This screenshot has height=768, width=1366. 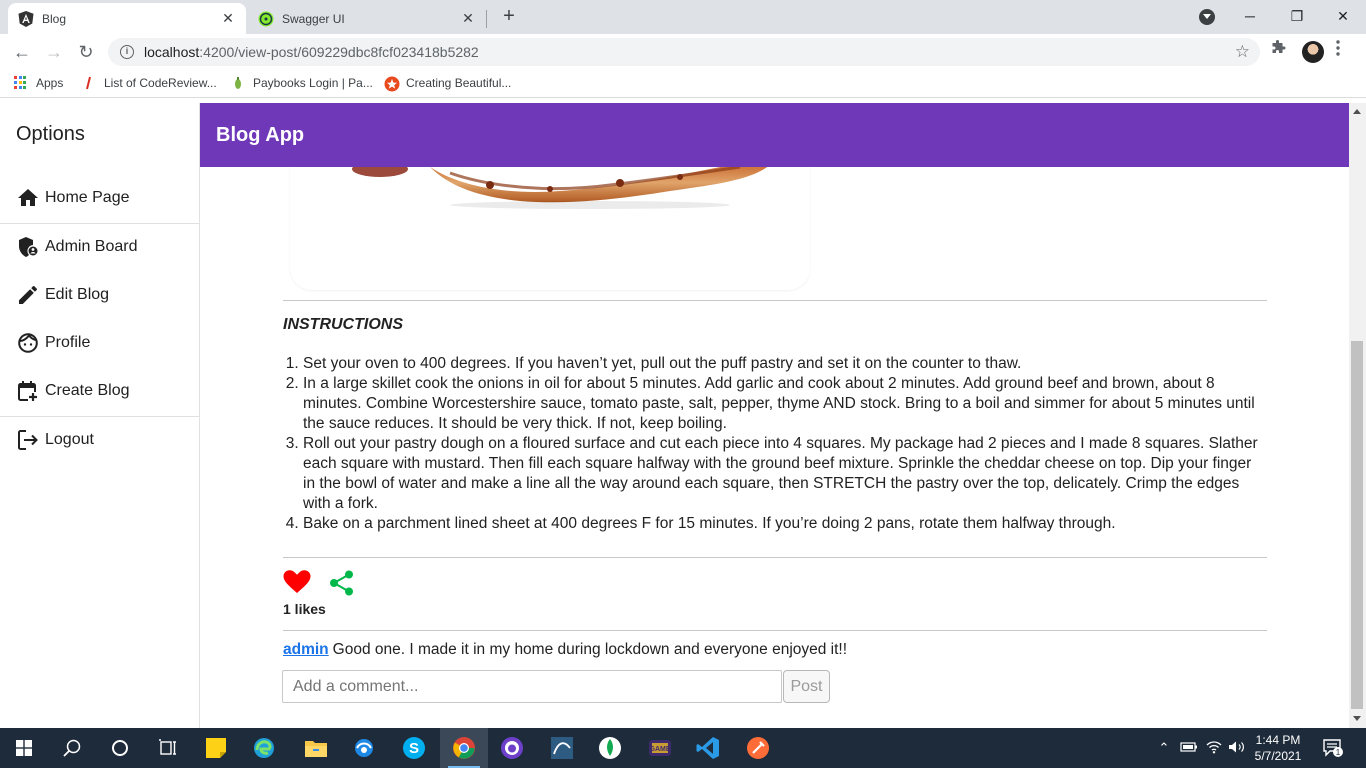 What do you see at coordinates (69, 439) in the screenshot?
I see `sidebar-item-label: Logout` at bounding box center [69, 439].